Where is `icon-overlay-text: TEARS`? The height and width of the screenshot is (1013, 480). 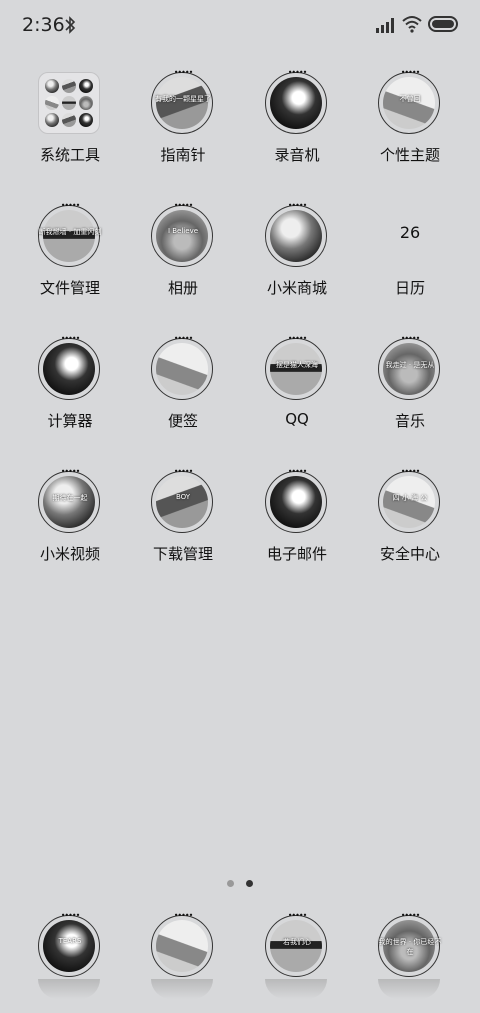 icon-overlay-text: TEARS is located at coordinates (70, 941).